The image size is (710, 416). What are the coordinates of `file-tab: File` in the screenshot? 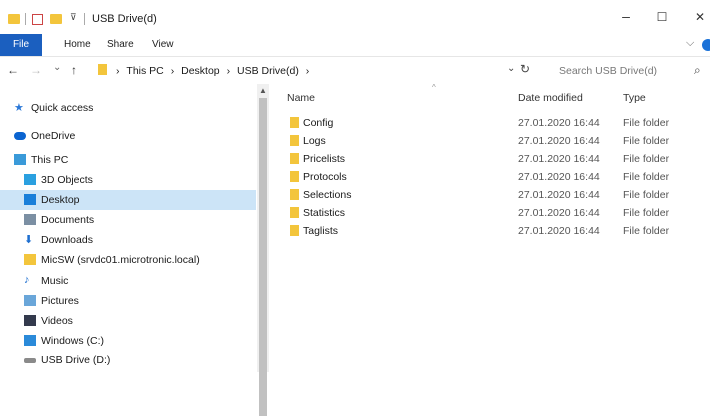 It's located at (21, 45).